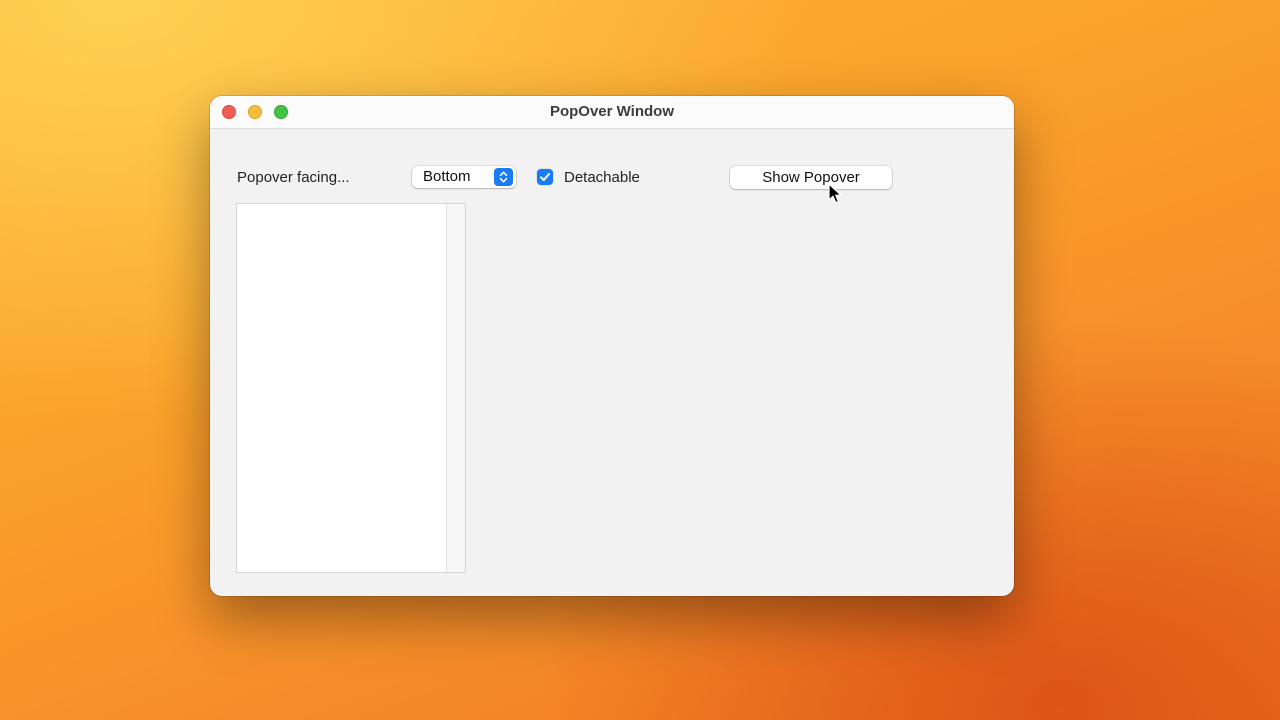 Image resolution: width=1280 pixels, height=720 pixels. I want to click on list-view, so click(351, 388).